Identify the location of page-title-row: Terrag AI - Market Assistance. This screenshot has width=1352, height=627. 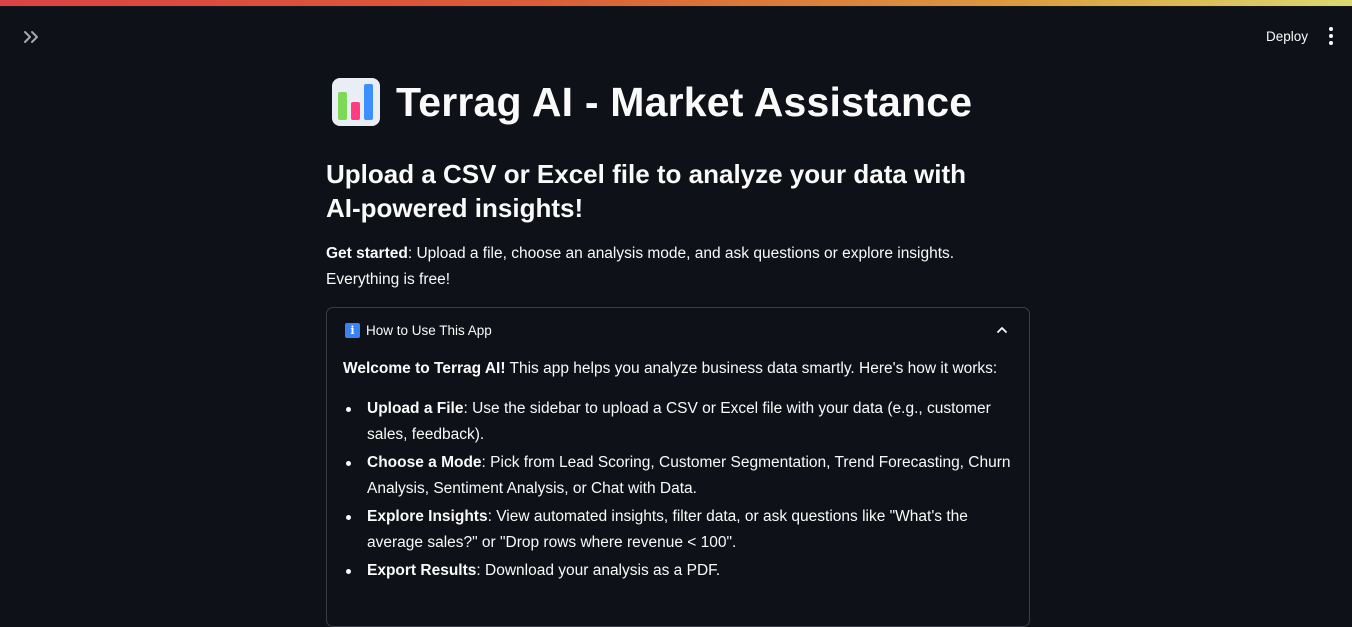
(678, 102).